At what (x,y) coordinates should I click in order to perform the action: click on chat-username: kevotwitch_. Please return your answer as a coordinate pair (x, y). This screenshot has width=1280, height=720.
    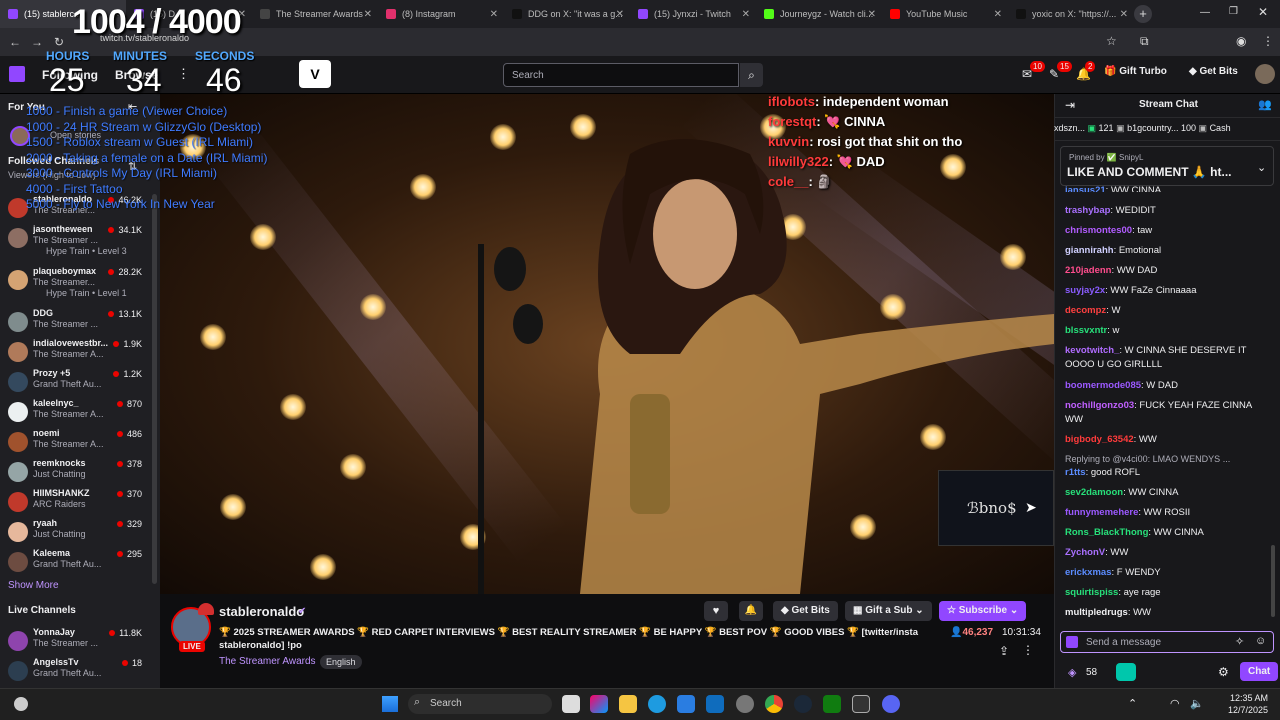
    Looking at the image, I should click on (1092, 350).